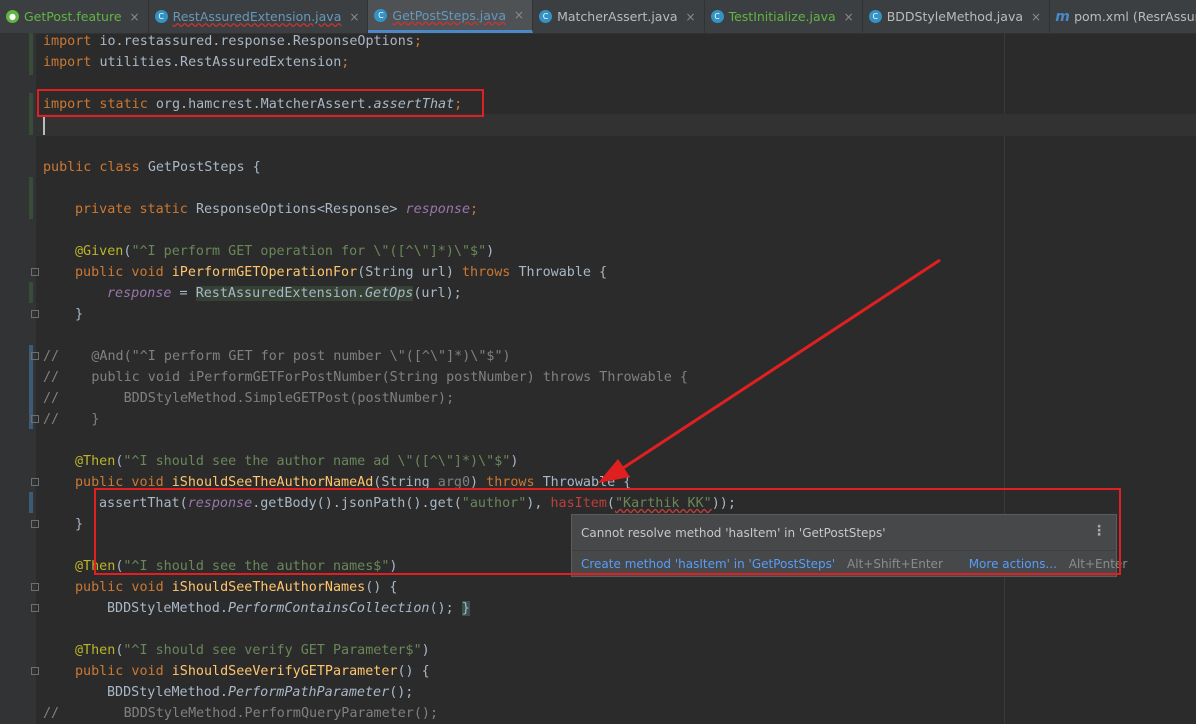  What do you see at coordinates (780, 365) in the screenshot?
I see `arrow-shaft` at bounding box center [780, 365].